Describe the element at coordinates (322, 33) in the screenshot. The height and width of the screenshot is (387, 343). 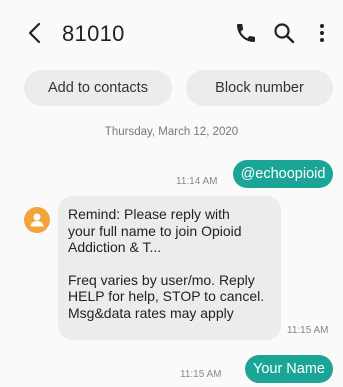
I see `more-vertical-icon` at that location.